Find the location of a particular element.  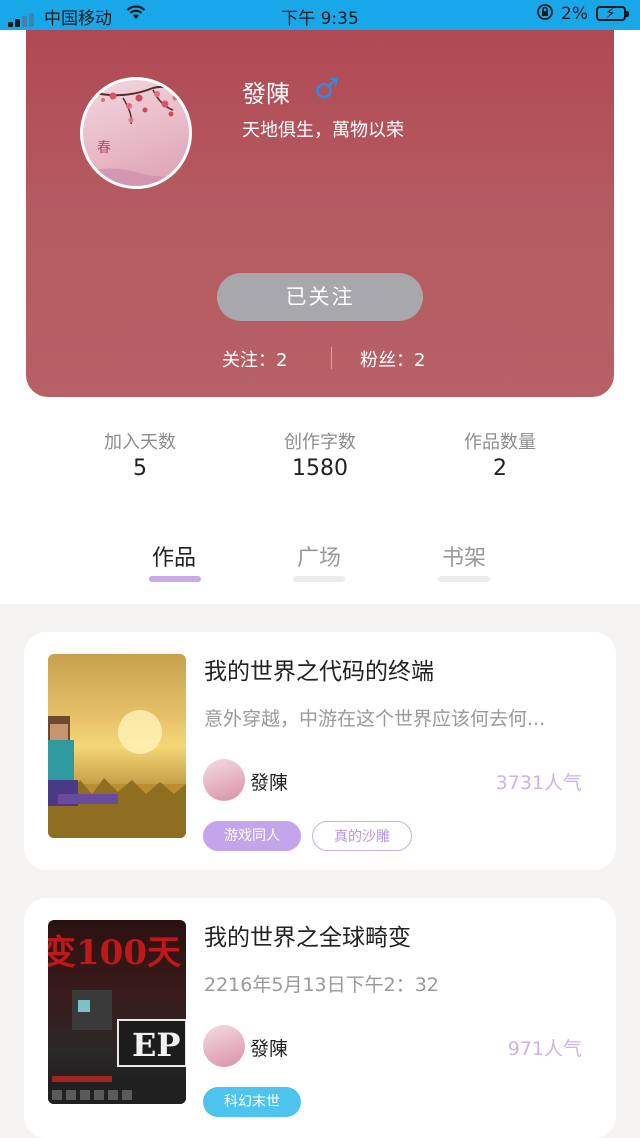

battery-icon: ⚡ is located at coordinates (612, 13).